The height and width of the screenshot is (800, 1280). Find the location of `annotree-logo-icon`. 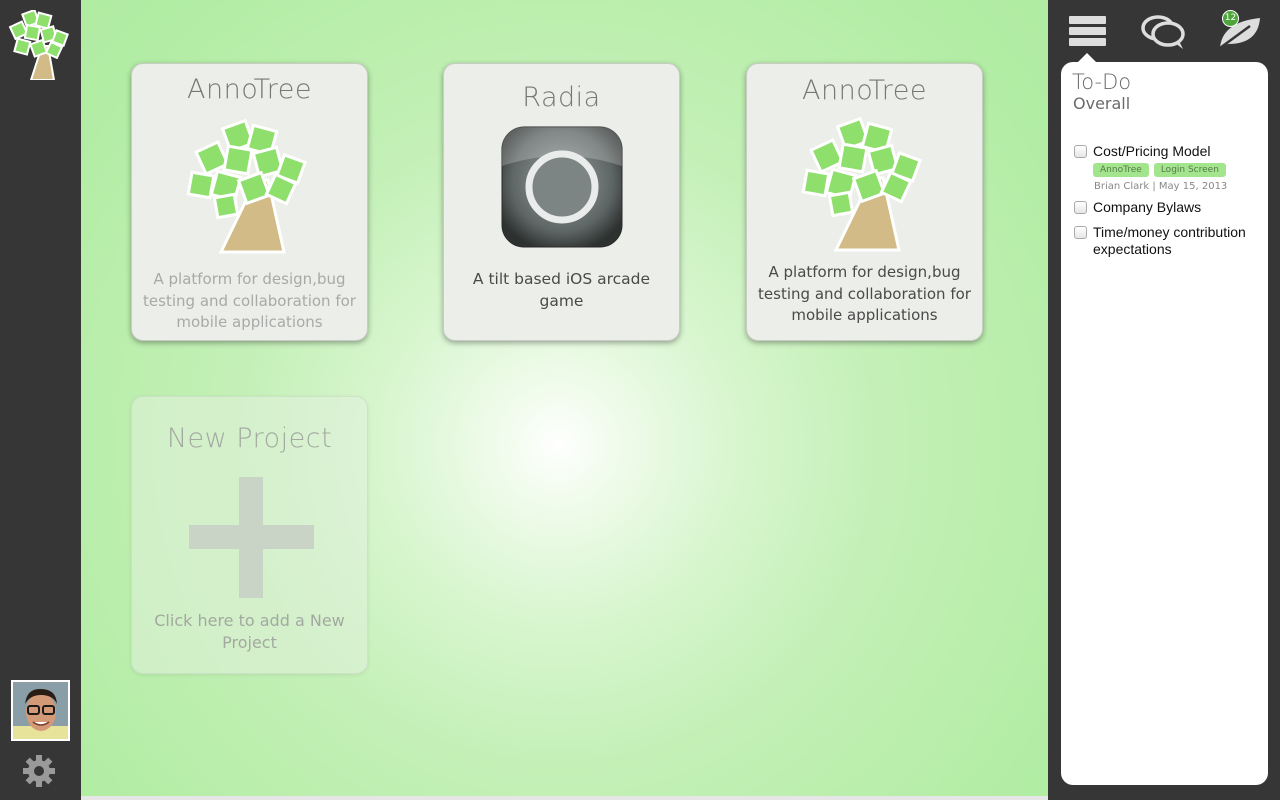

annotree-logo-icon is located at coordinates (38, 44).